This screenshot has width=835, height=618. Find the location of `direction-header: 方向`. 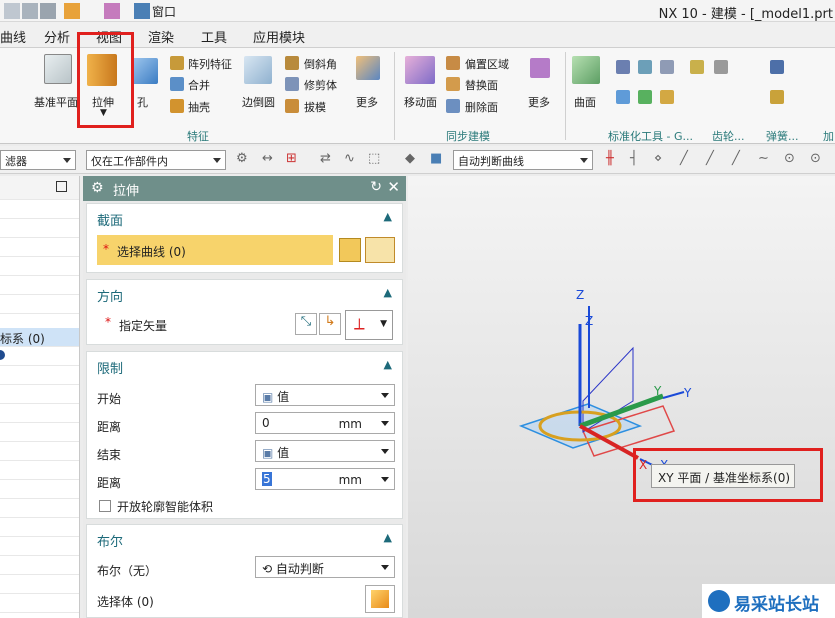

direction-header: 方向 is located at coordinates (110, 295).